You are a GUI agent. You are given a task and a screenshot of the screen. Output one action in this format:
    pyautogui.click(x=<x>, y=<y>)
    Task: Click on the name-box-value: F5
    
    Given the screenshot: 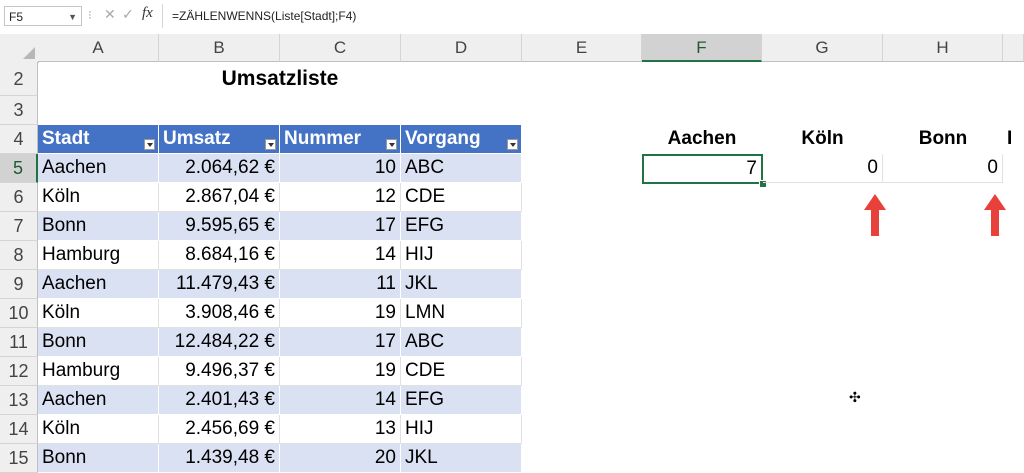 What is the action you would take?
    pyautogui.click(x=16, y=17)
    